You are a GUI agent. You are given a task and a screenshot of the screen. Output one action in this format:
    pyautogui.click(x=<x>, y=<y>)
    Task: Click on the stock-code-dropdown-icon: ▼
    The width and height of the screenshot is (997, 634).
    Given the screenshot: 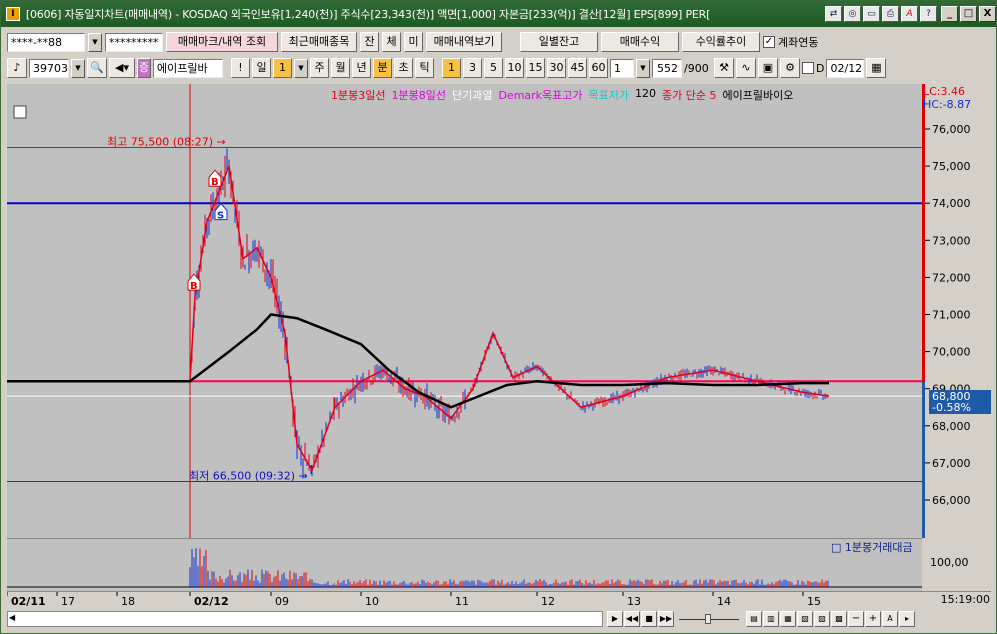 What is the action you would take?
    pyautogui.click(x=78, y=68)
    